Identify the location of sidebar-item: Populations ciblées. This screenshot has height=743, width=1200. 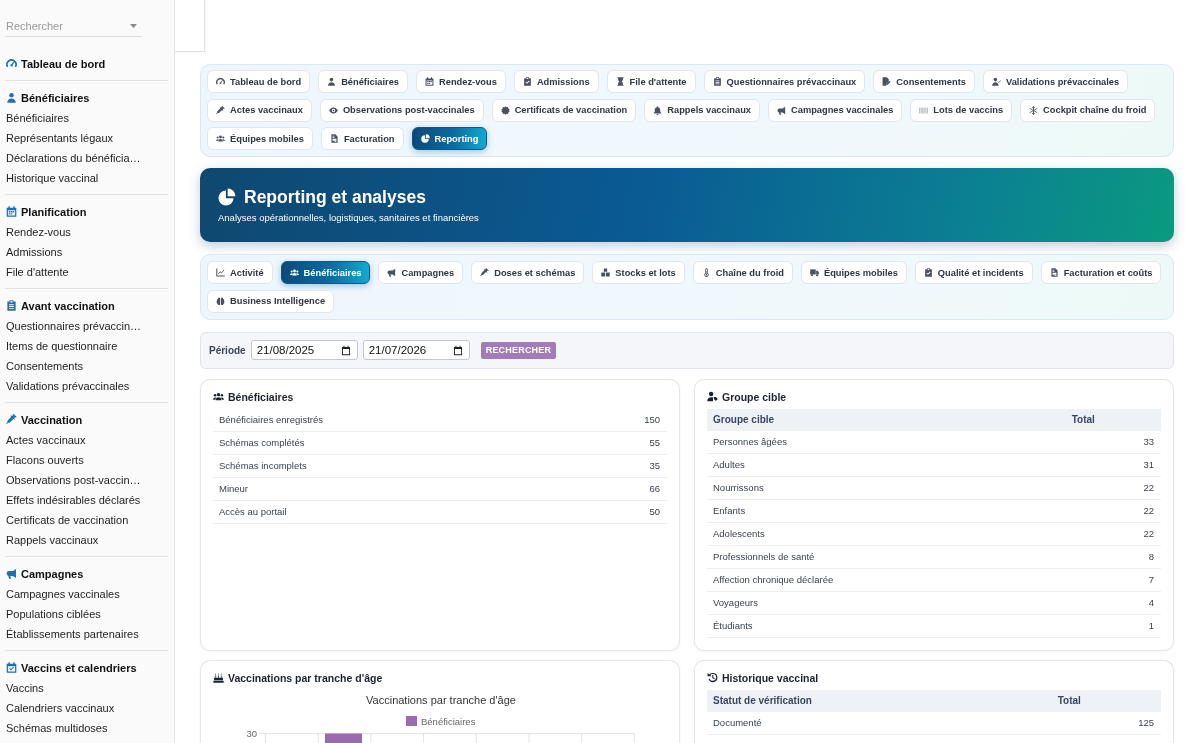
(86, 614).